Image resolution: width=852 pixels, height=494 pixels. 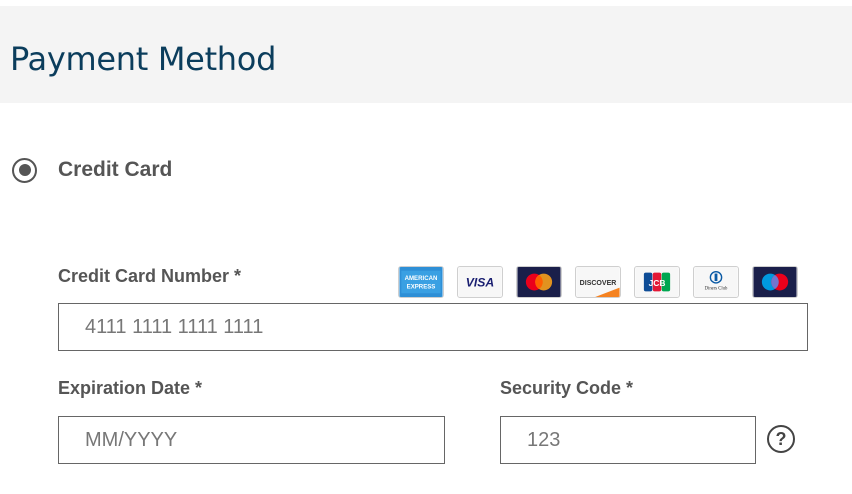 What do you see at coordinates (628, 440) in the screenshot?
I see `security-code-input: 123` at bounding box center [628, 440].